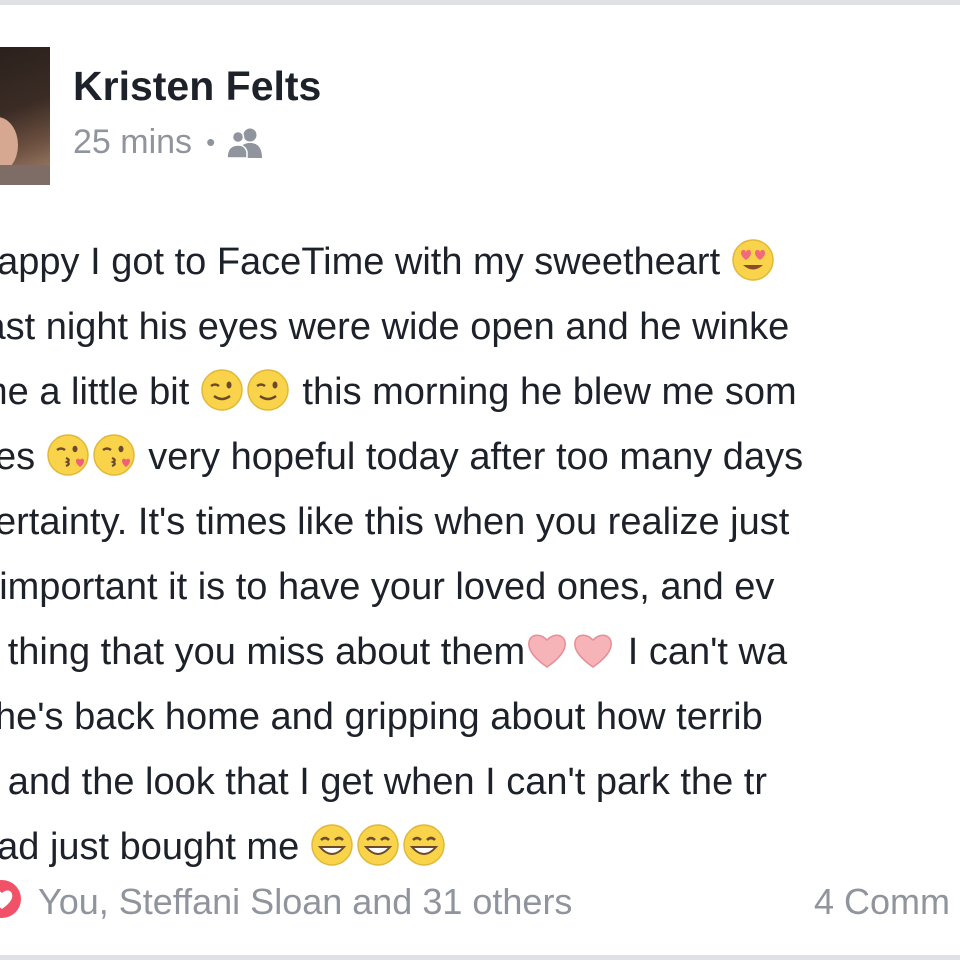 This screenshot has height=960, width=960. What do you see at coordinates (305, 902) in the screenshot?
I see `reaction-summary: You, Steffani Sloan and 31 others` at bounding box center [305, 902].